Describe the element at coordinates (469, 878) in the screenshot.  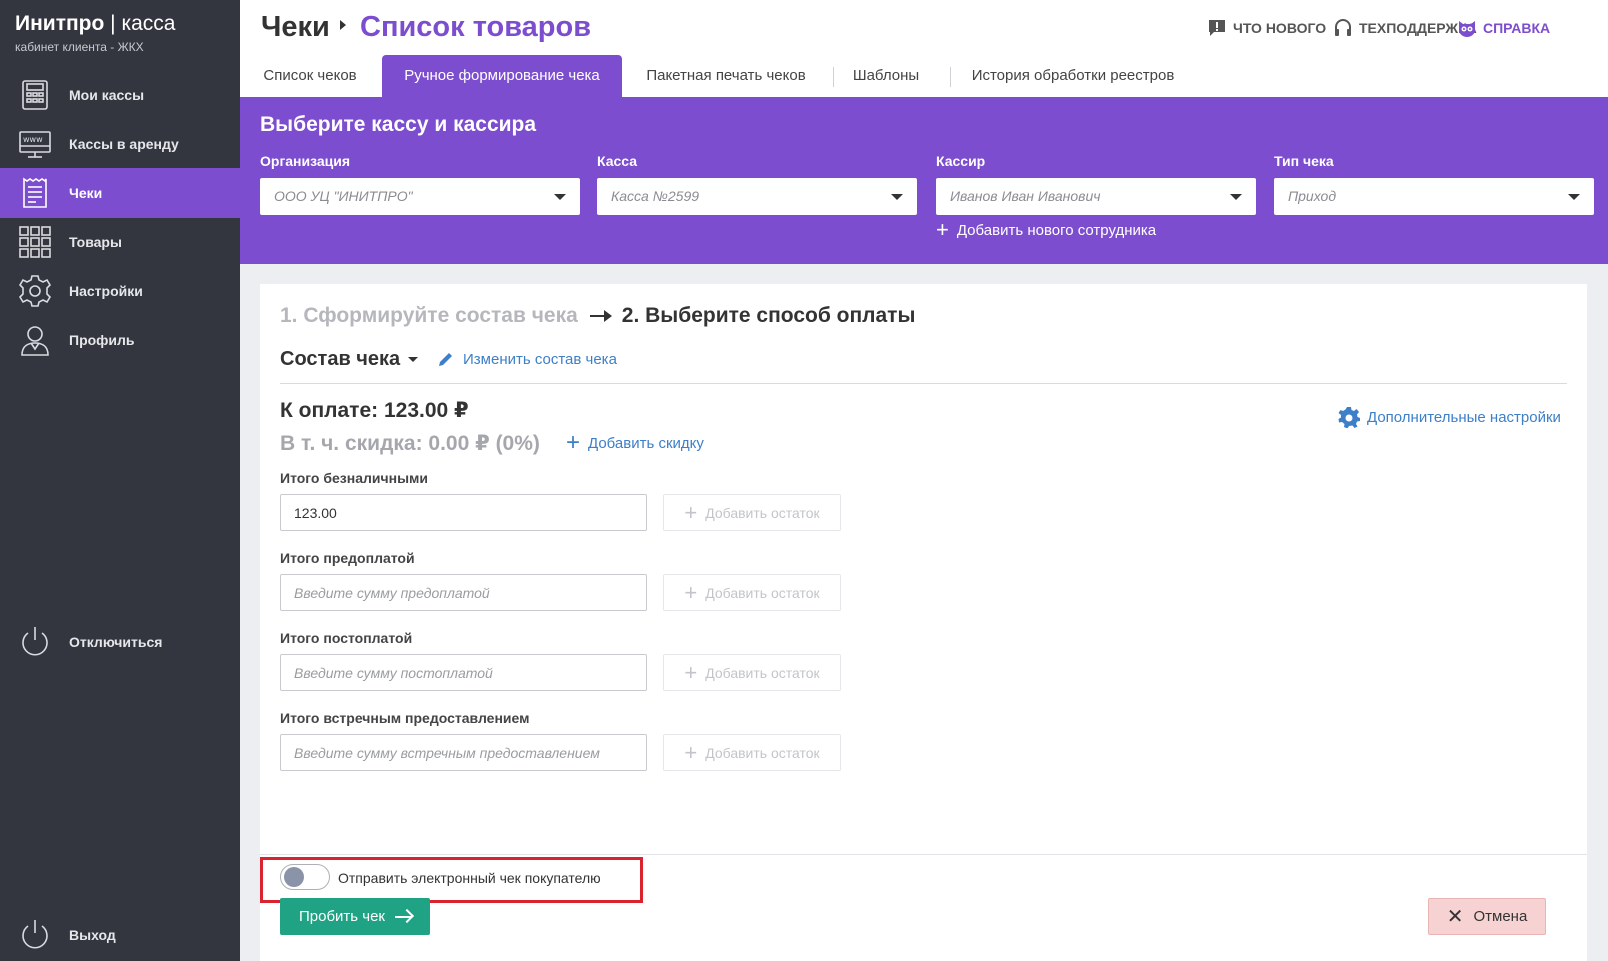
I see `send-receipt-label: Отправить электронный чек покупателю` at that location.